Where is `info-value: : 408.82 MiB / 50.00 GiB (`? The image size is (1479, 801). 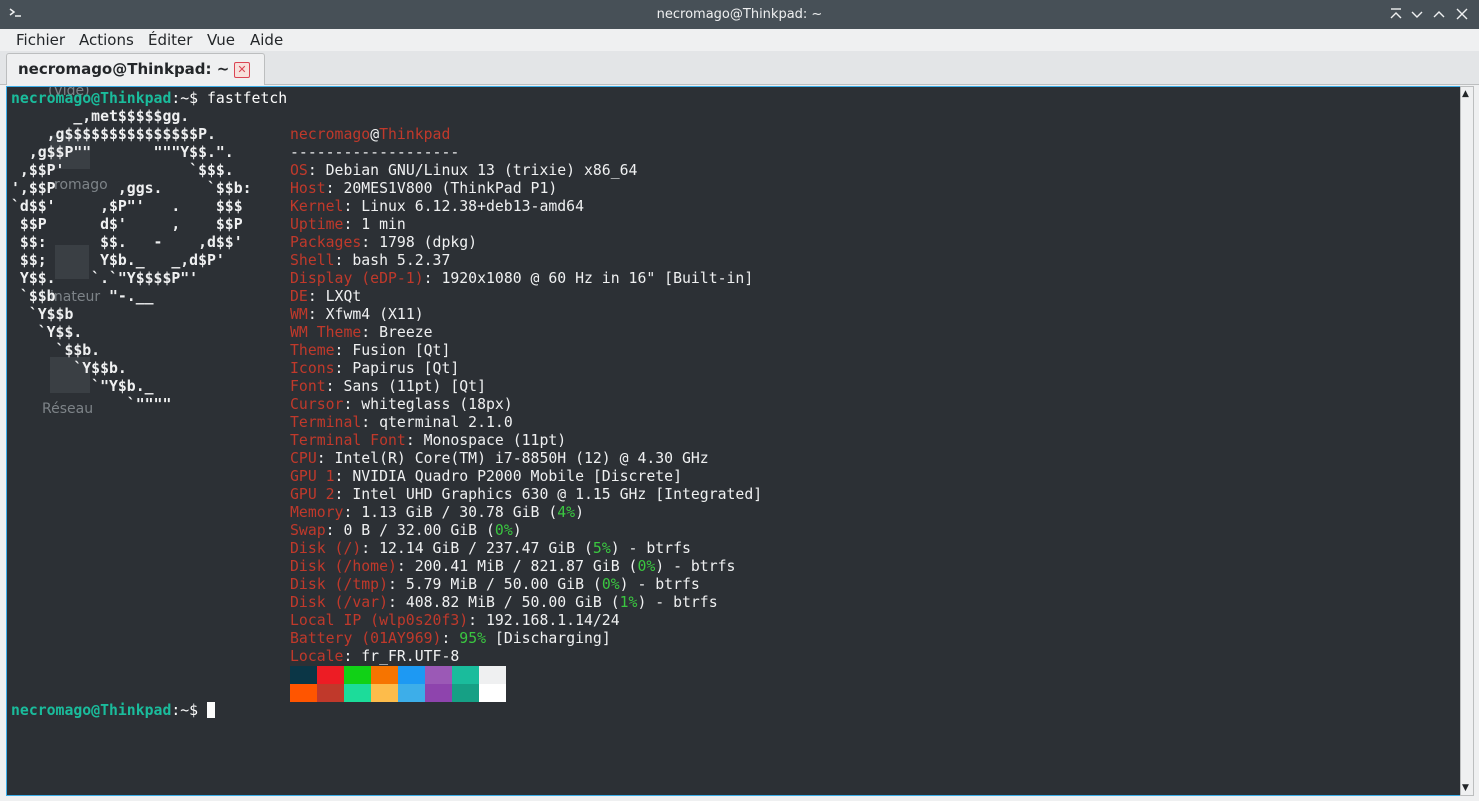
info-value: : 408.82 MiB / 50.00 GiB ( is located at coordinates (504, 602).